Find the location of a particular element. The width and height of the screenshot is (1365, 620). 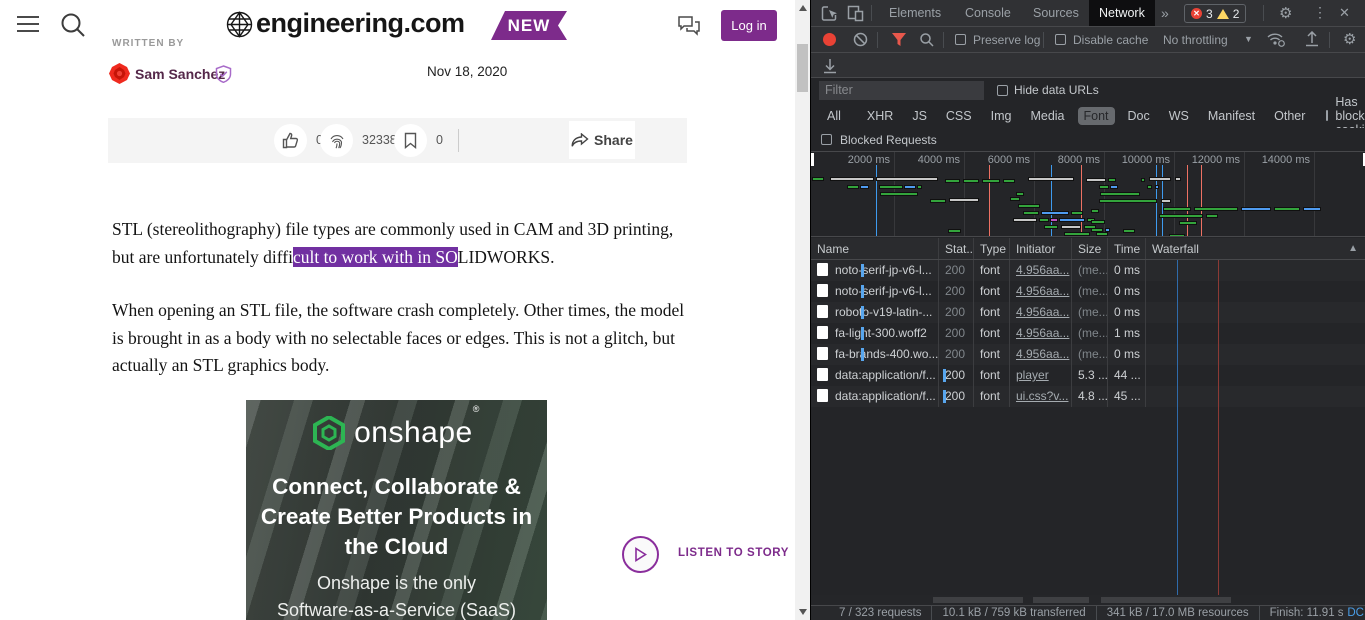

share-button: Share is located at coordinates (602, 140).